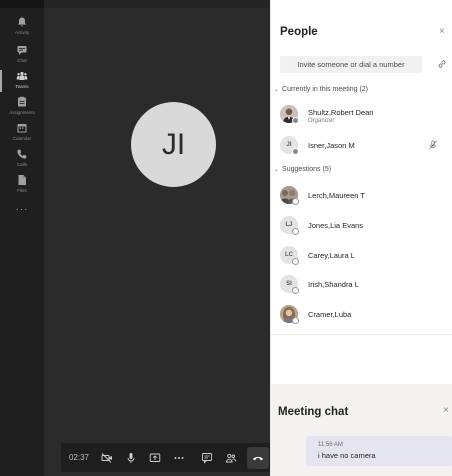  I want to click on suggestions-section-header: ⌄ Suggestions (5), so click(302, 169).